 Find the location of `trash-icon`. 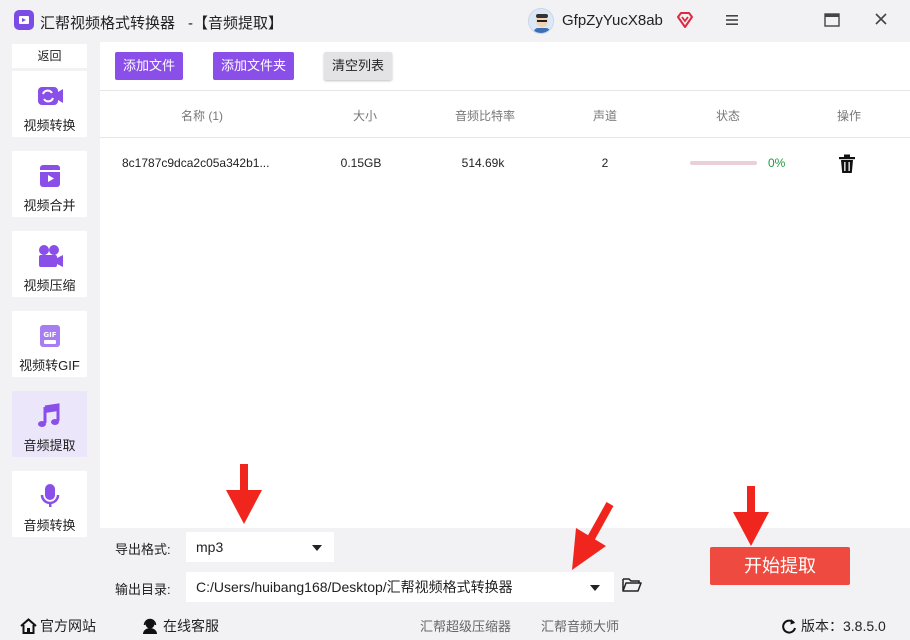

trash-icon is located at coordinates (847, 164).